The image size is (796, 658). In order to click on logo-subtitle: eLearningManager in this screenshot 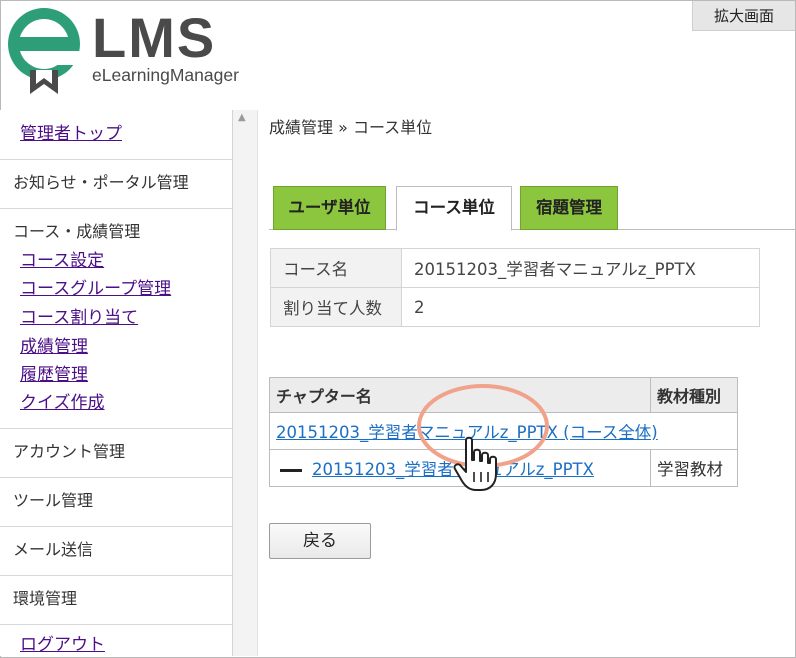, I will do `click(165, 75)`.